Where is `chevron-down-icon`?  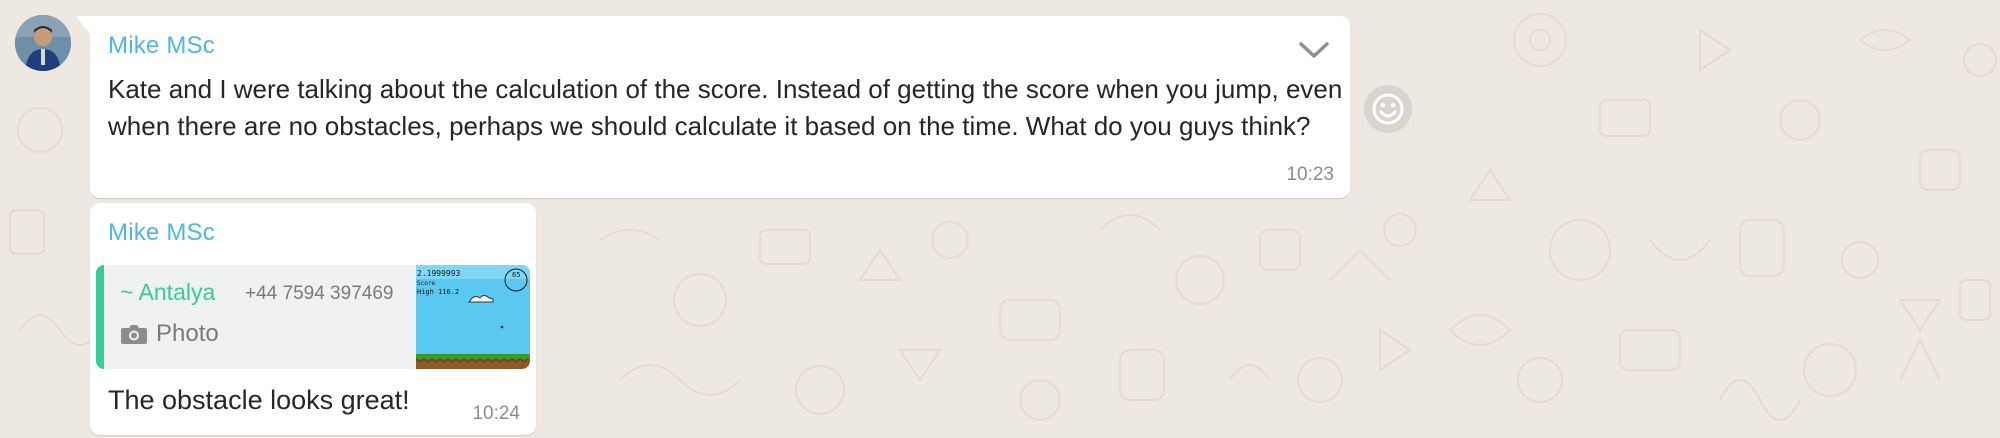 chevron-down-icon is located at coordinates (1314, 49).